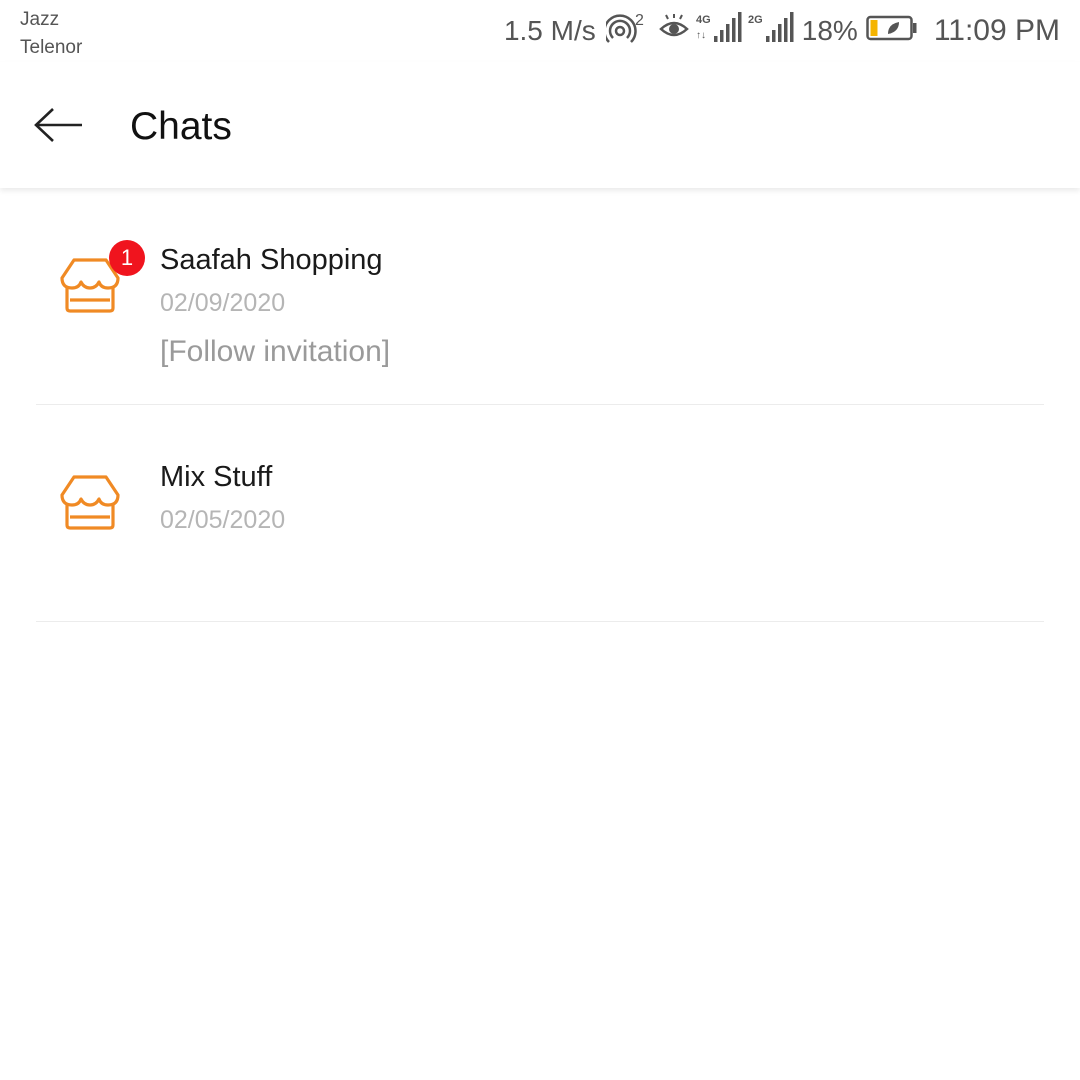 The image size is (1080, 1080). I want to click on signal-4g-icon: 4G ↑↓, so click(719, 31).